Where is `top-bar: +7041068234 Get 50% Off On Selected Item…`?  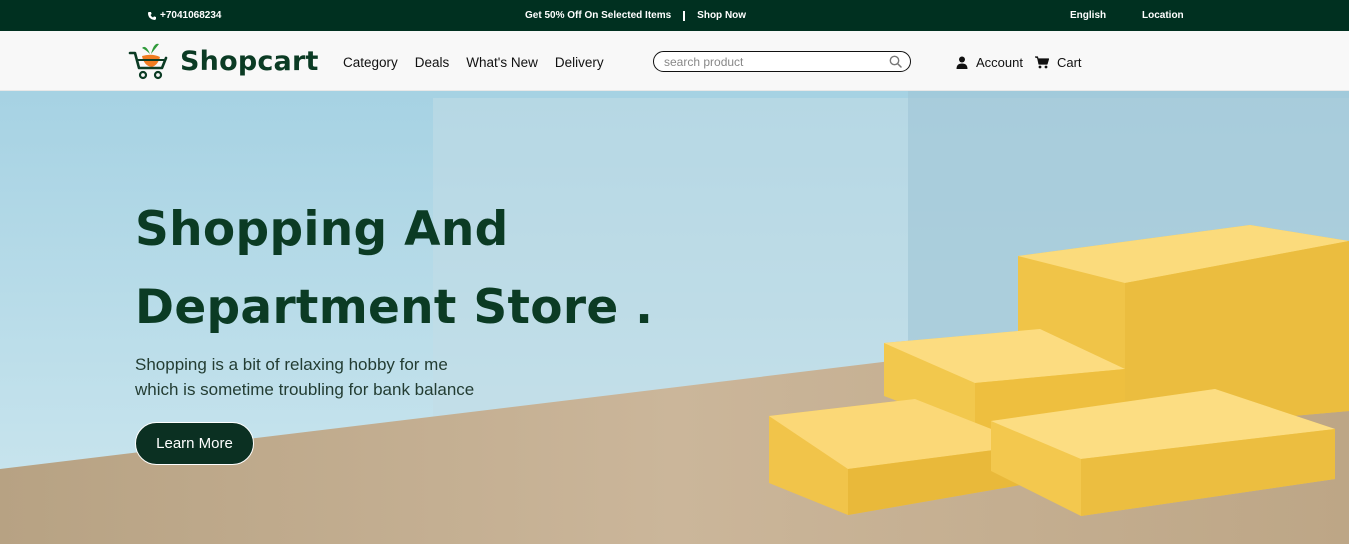
top-bar: +7041068234 Get 50% Off On Selected Item… is located at coordinates (674, 15).